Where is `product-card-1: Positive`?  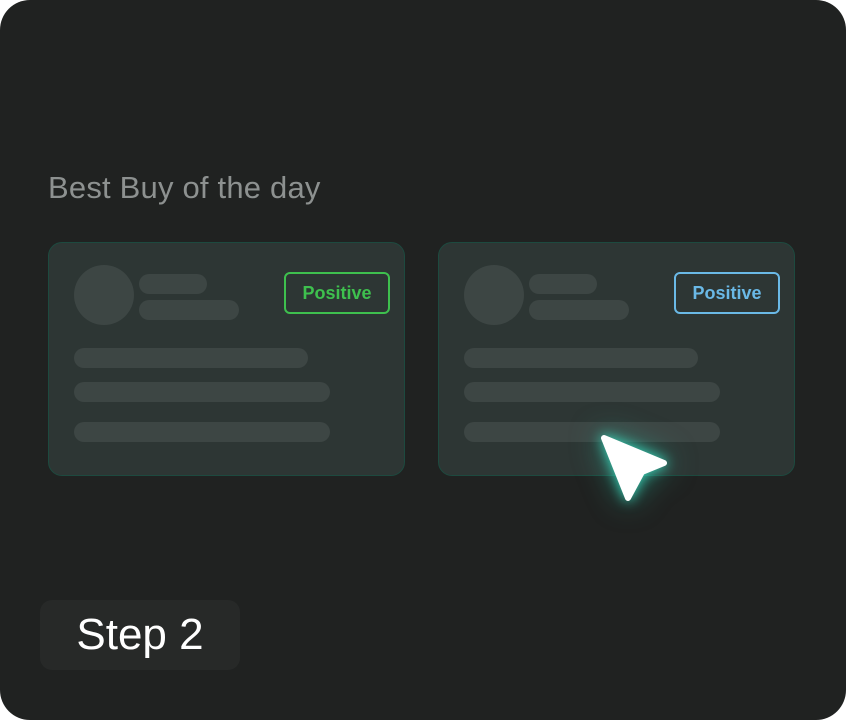 product-card-1: Positive is located at coordinates (226, 359).